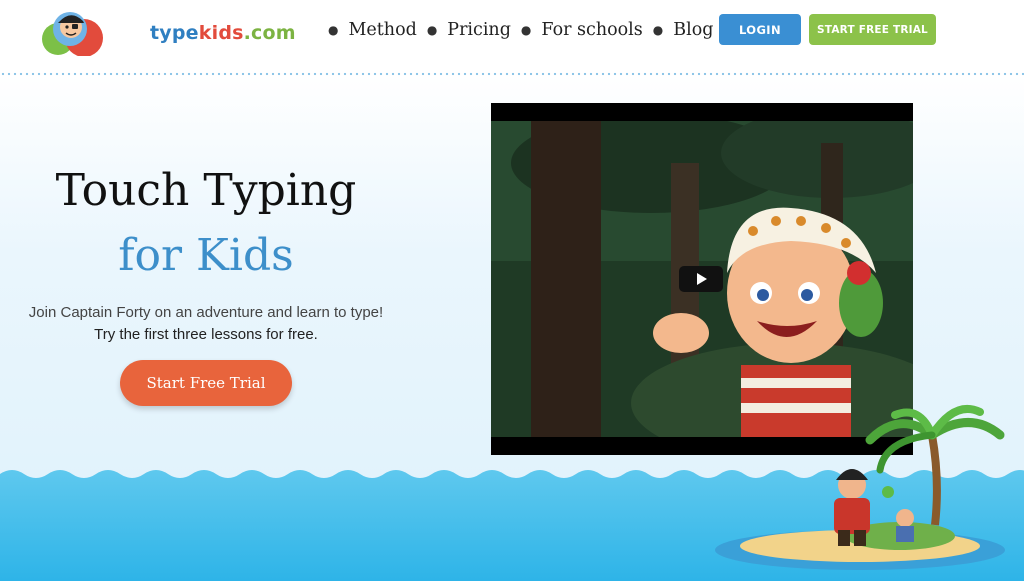  What do you see at coordinates (479, 30) in the screenshot?
I see `nav-item-pricing: Pricing` at bounding box center [479, 30].